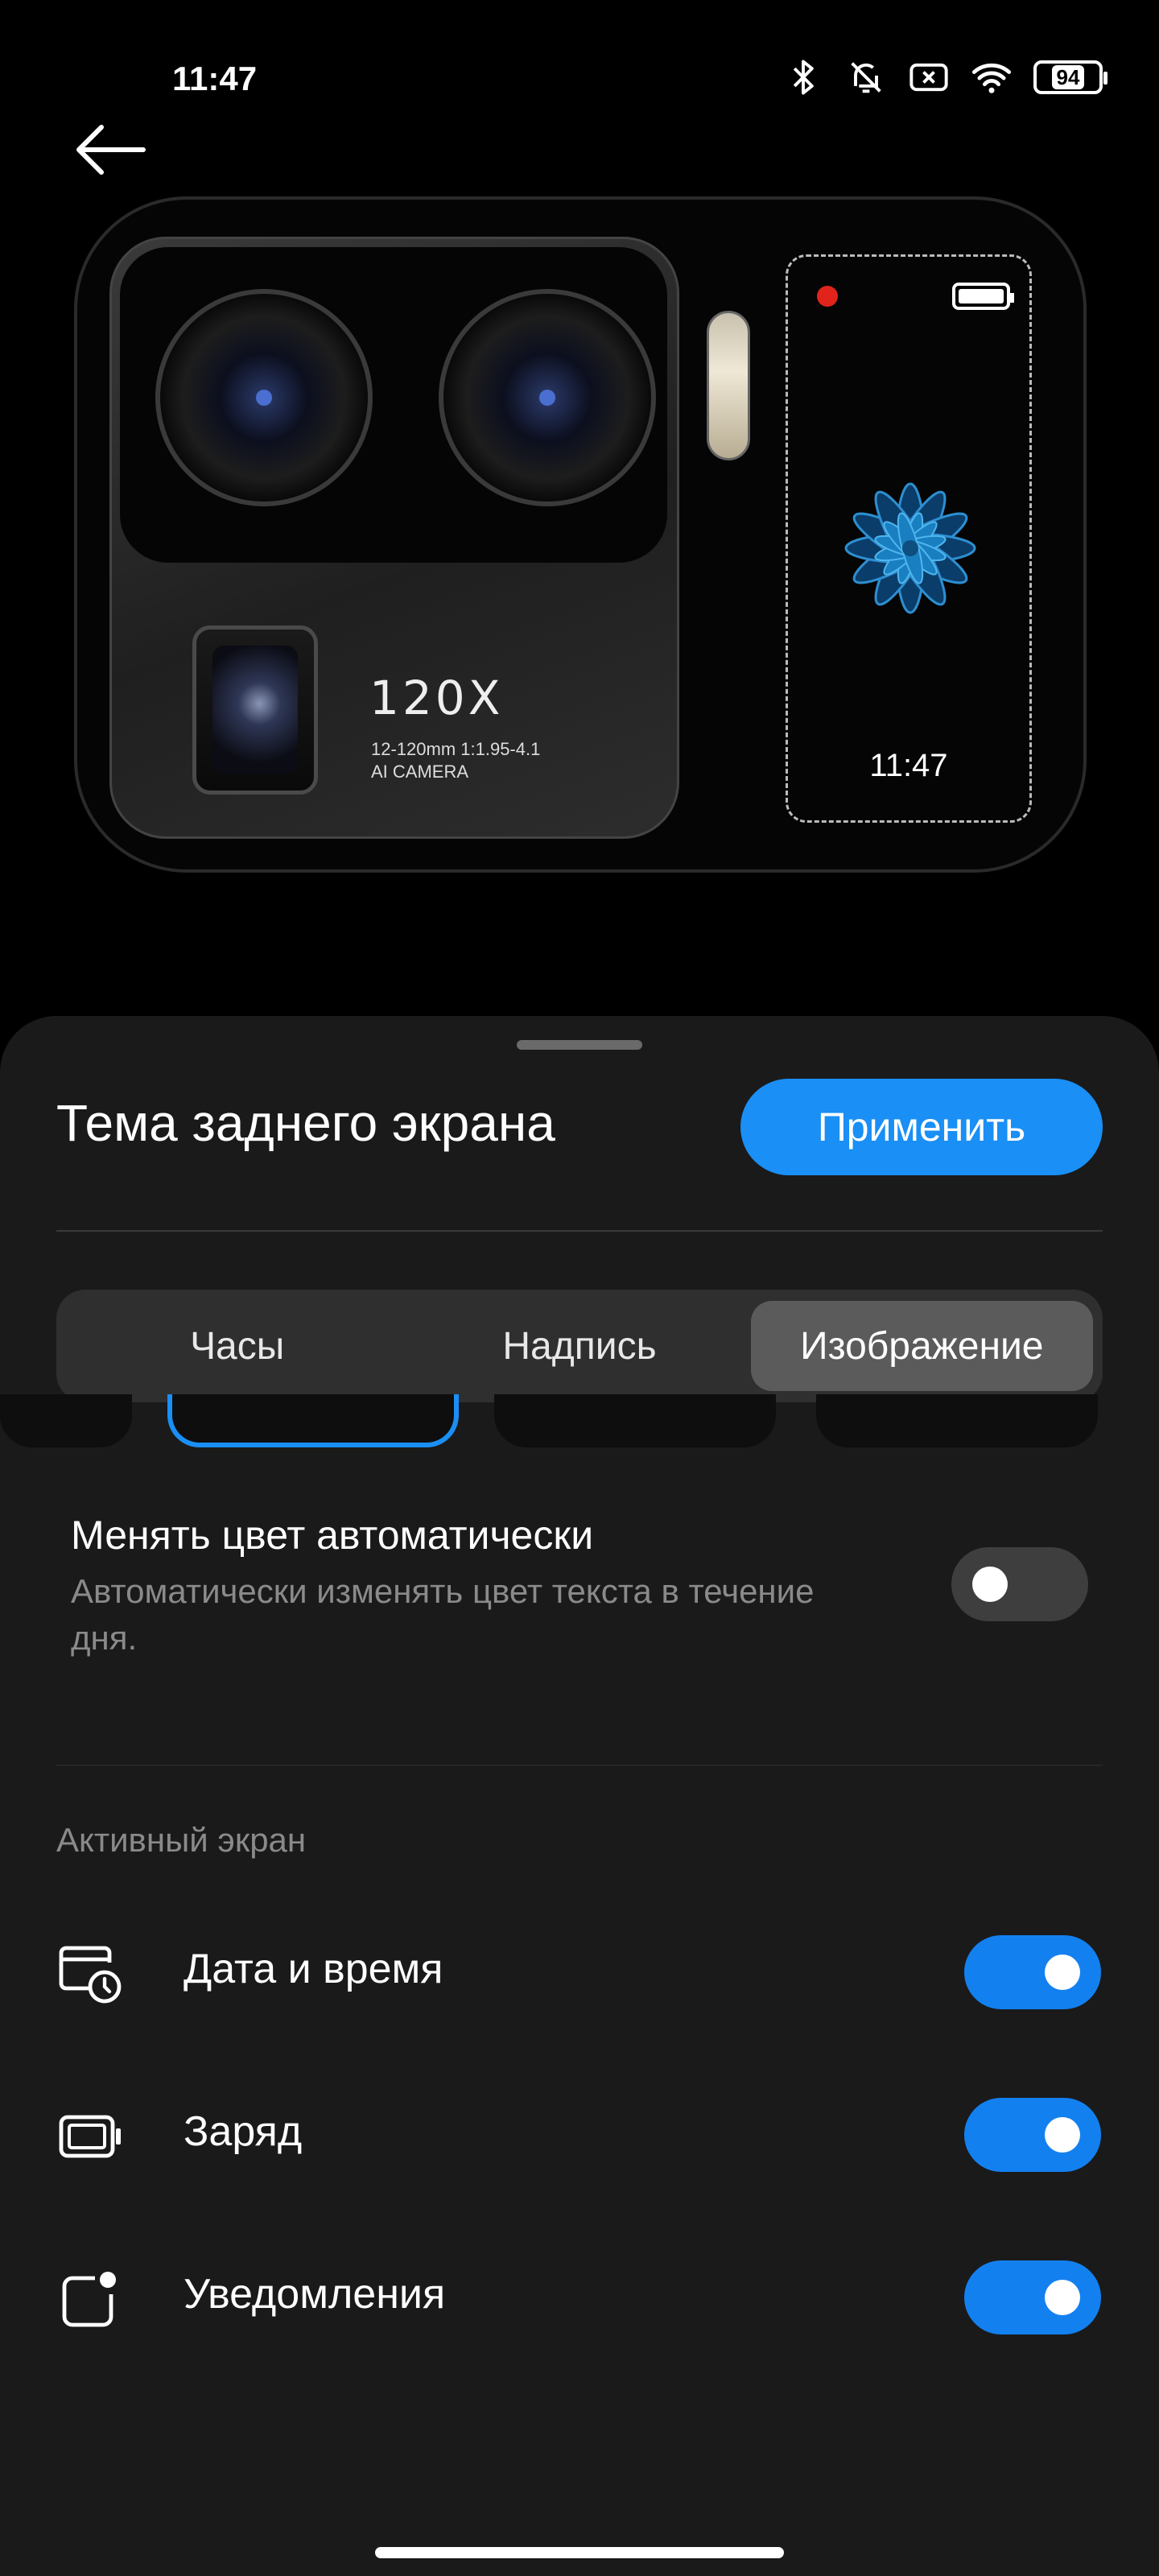  I want to click on battery-icon, so click(90, 2136).